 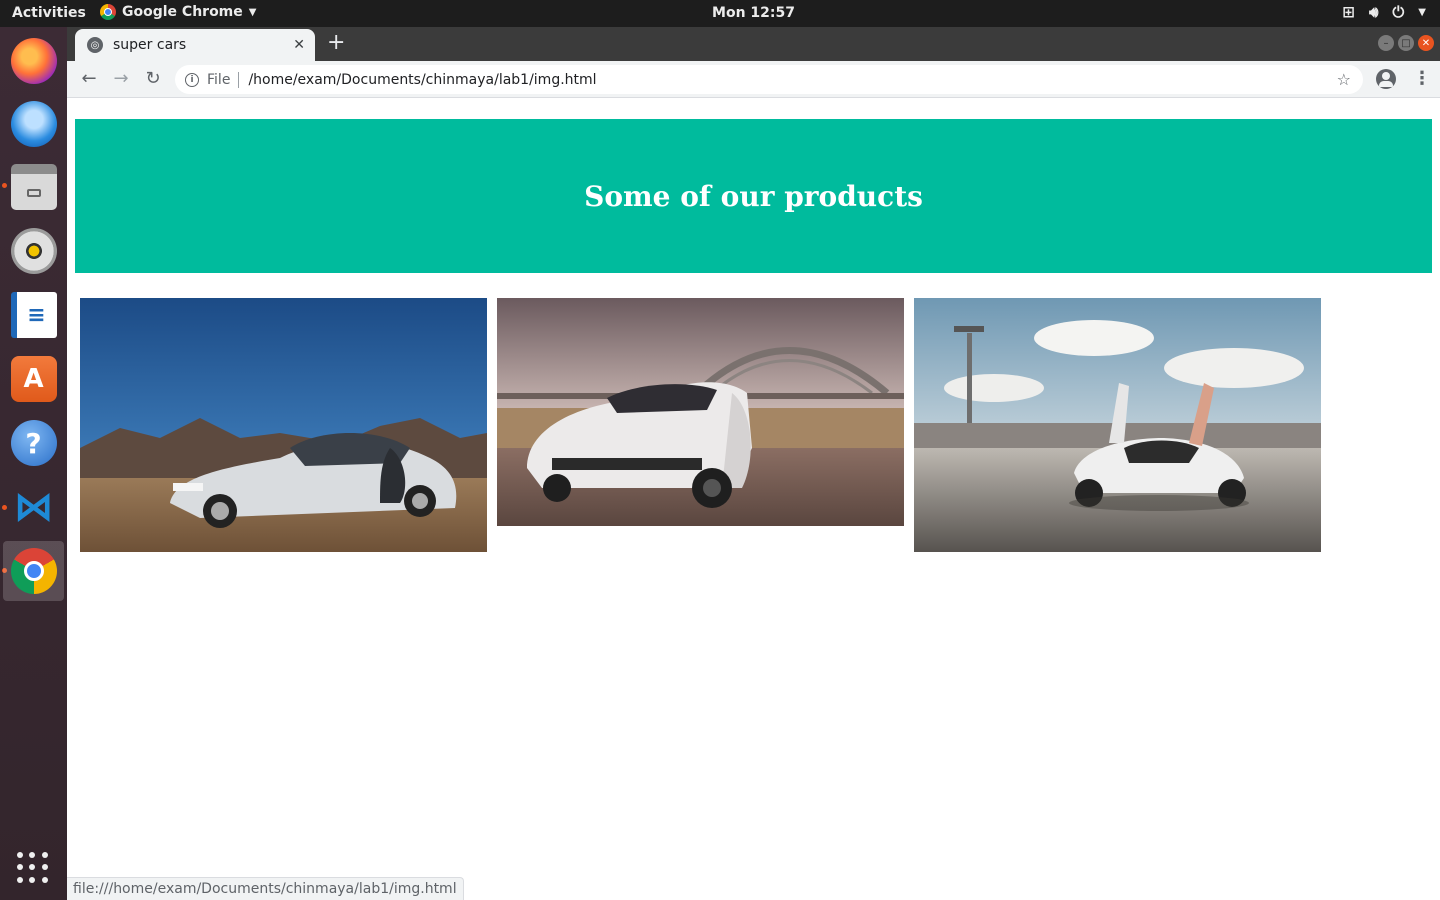 I want to click on ubuntu-software-icon: A, so click(x=33, y=379).